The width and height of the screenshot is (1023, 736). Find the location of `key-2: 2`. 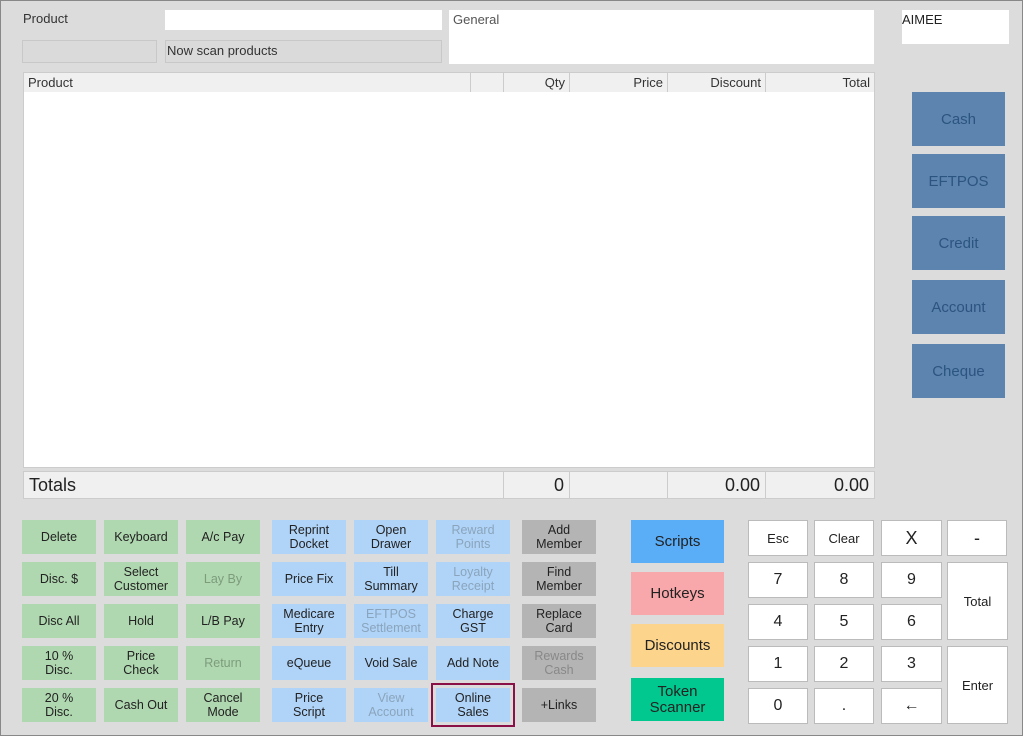

key-2: 2 is located at coordinates (844, 664).